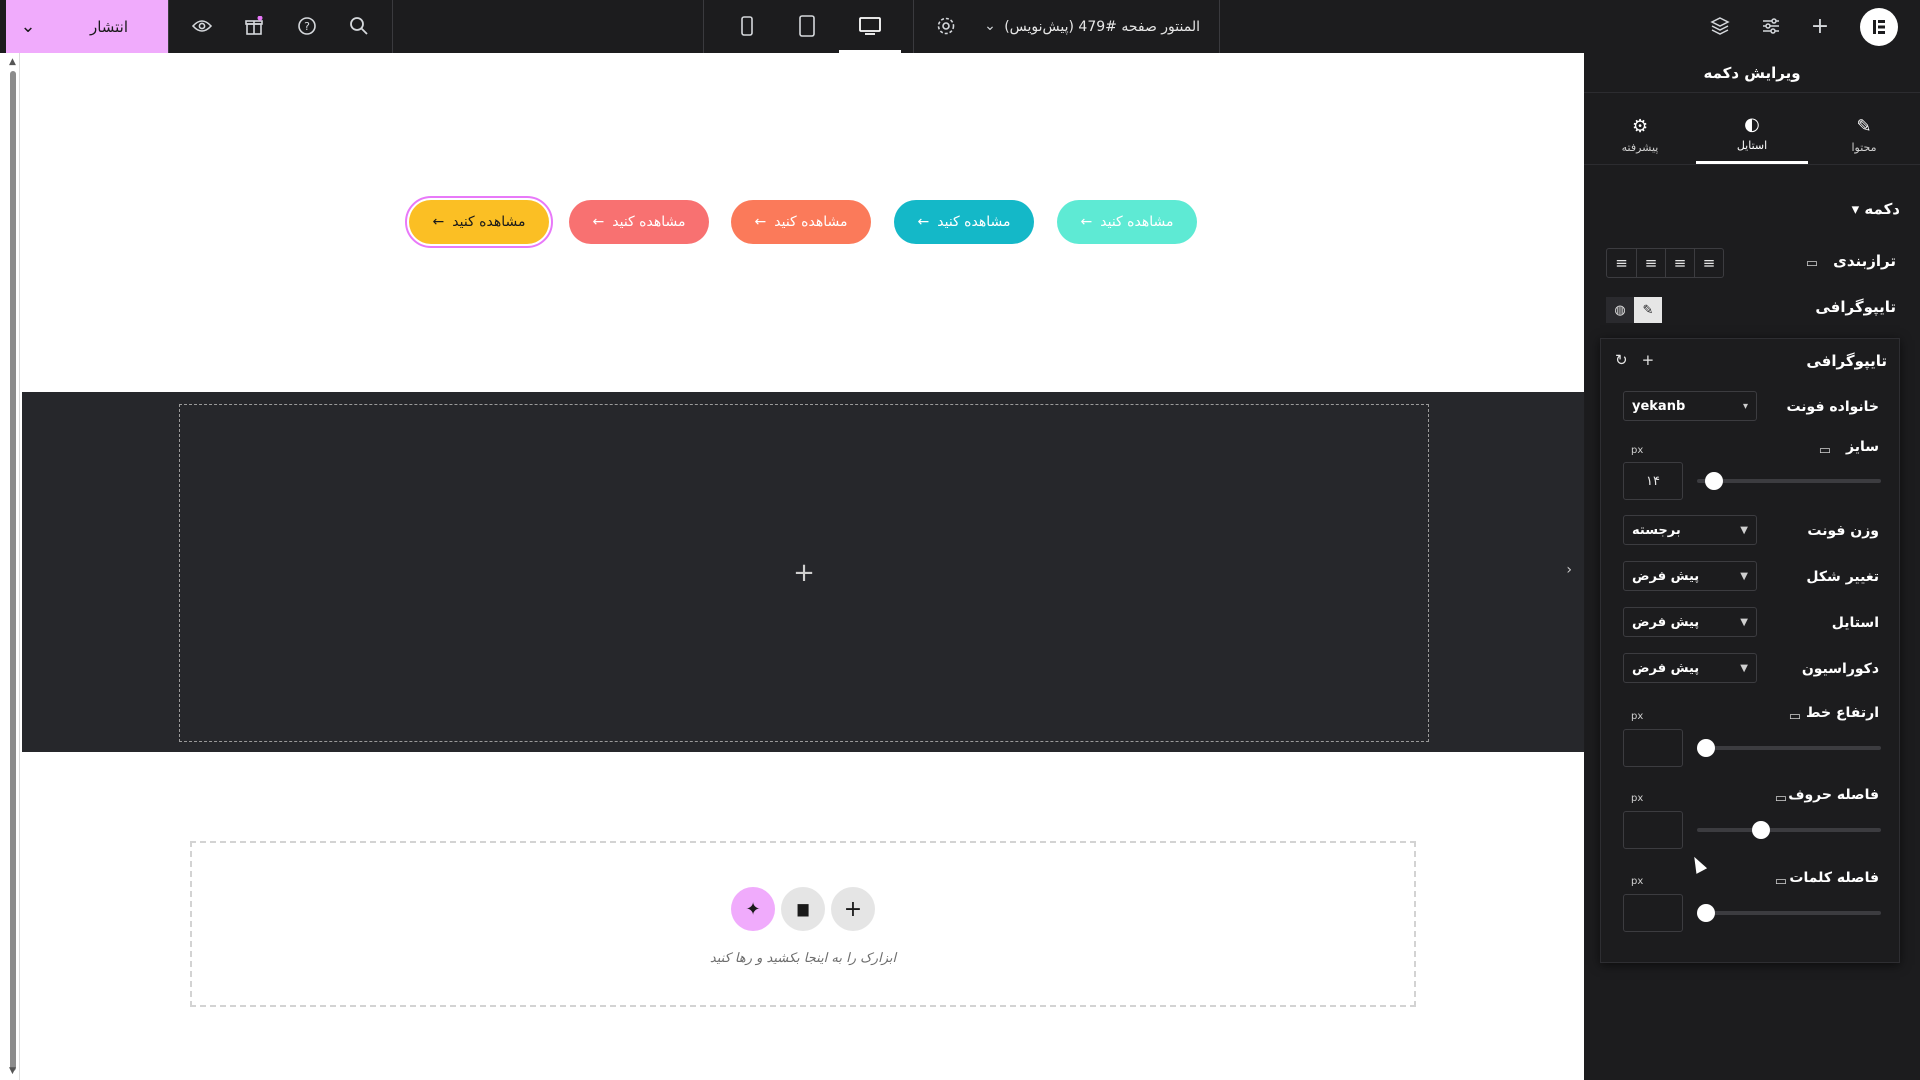  I want to click on line-height-label: ارتفاع خط, so click(1842, 713).